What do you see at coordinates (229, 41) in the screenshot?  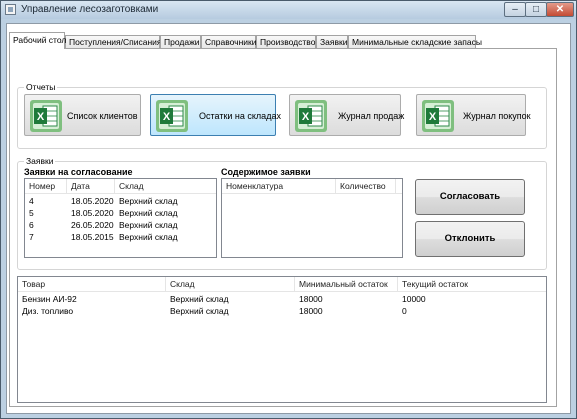 I see `tab-directories: Справочники` at bounding box center [229, 41].